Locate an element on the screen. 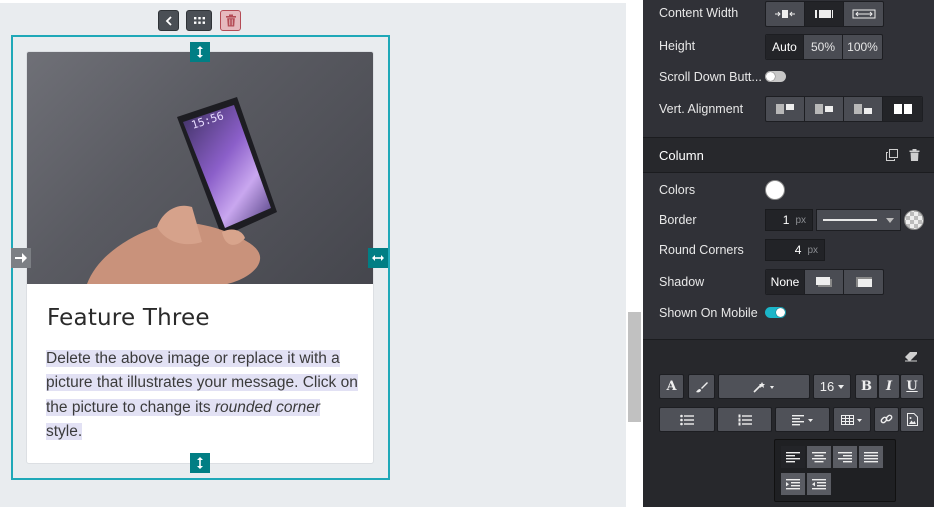 The height and width of the screenshot is (507, 934). card-title: Feature Three is located at coordinates (128, 318).